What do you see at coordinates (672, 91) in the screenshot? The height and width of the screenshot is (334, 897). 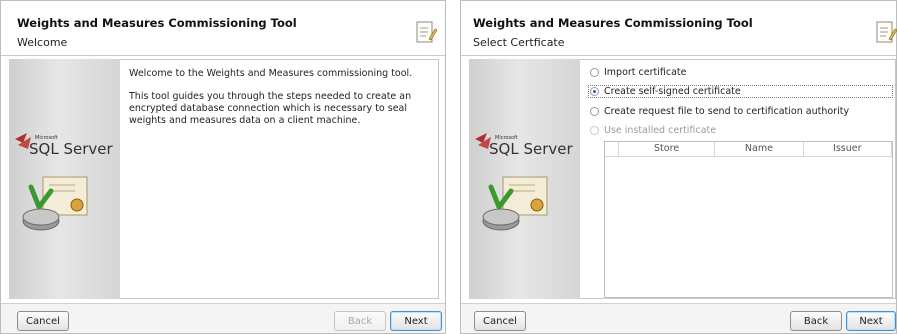 I see `option-label: Create self-signed certificate` at bounding box center [672, 91].